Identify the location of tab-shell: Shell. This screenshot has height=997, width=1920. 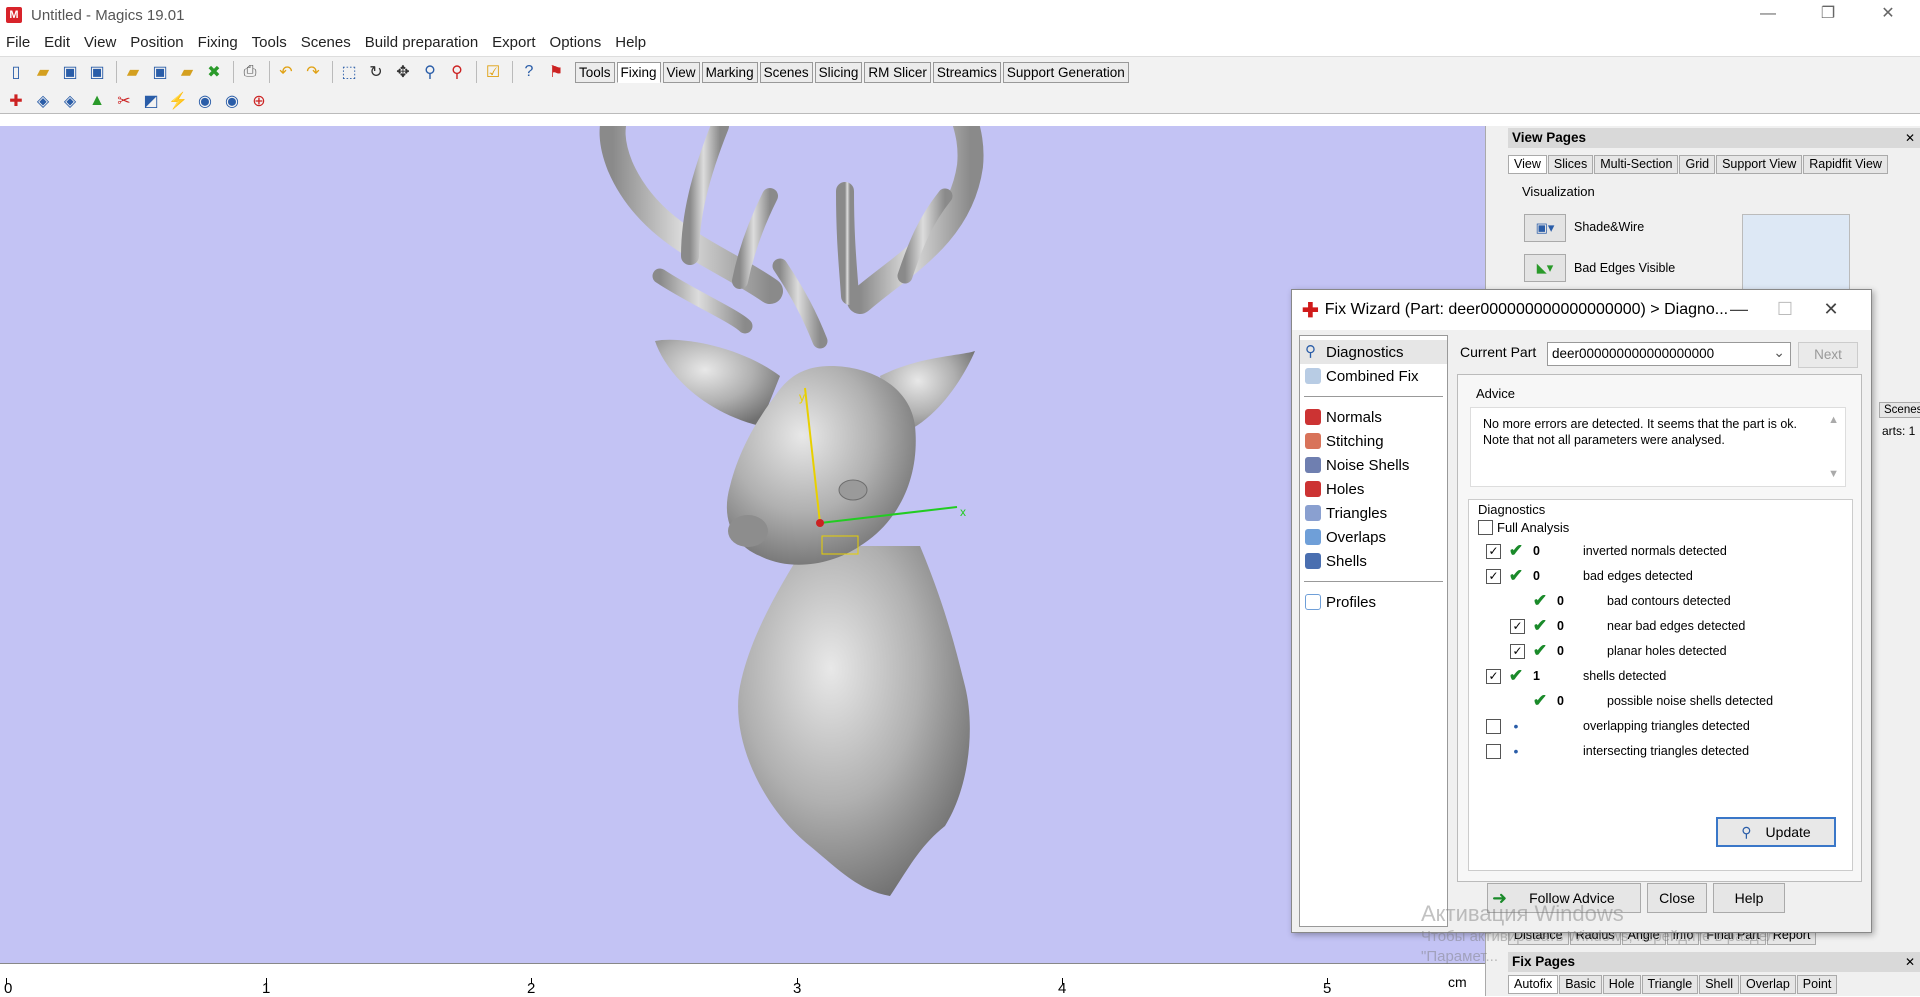
(1719, 984).